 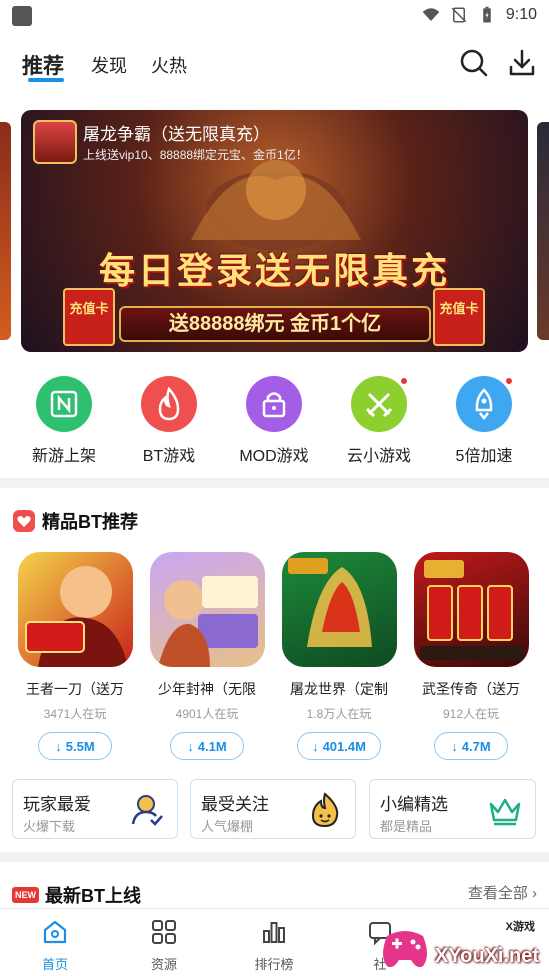 What do you see at coordinates (534, 893) in the screenshot?
I see `chevron-right-icon: ›` at bounding box center [534, 893].